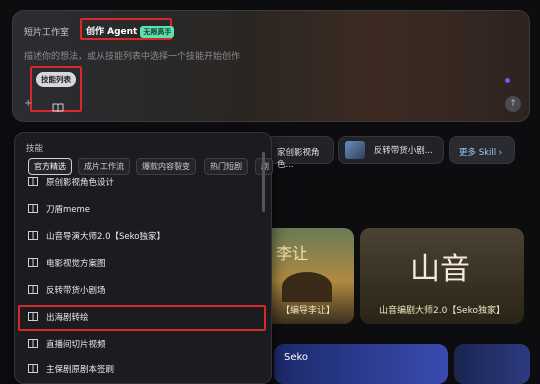 The width and height of the screenshot is (540, 384). I want to click on tab-create-agent: 创作 Agent 无限高手, so click(130, 31).